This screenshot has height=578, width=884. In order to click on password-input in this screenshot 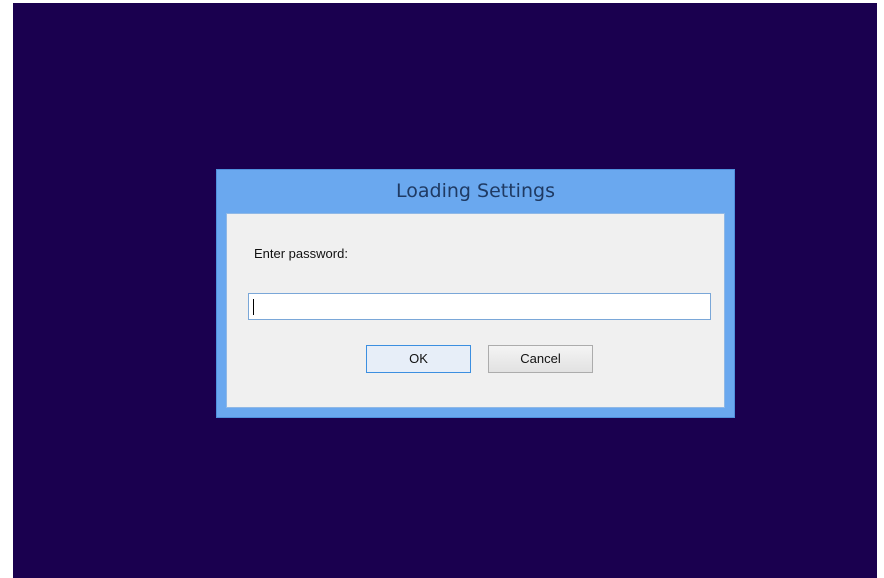, I will do `click(479, 306)`.